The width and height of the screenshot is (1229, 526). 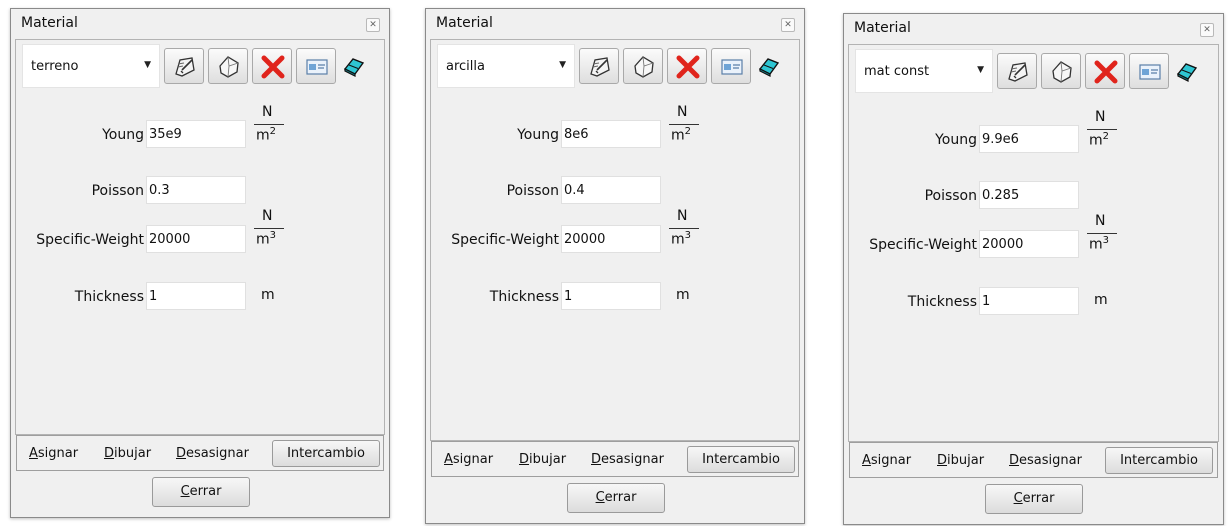 I want to click on eraser-icon, so click(x=354, y=67).